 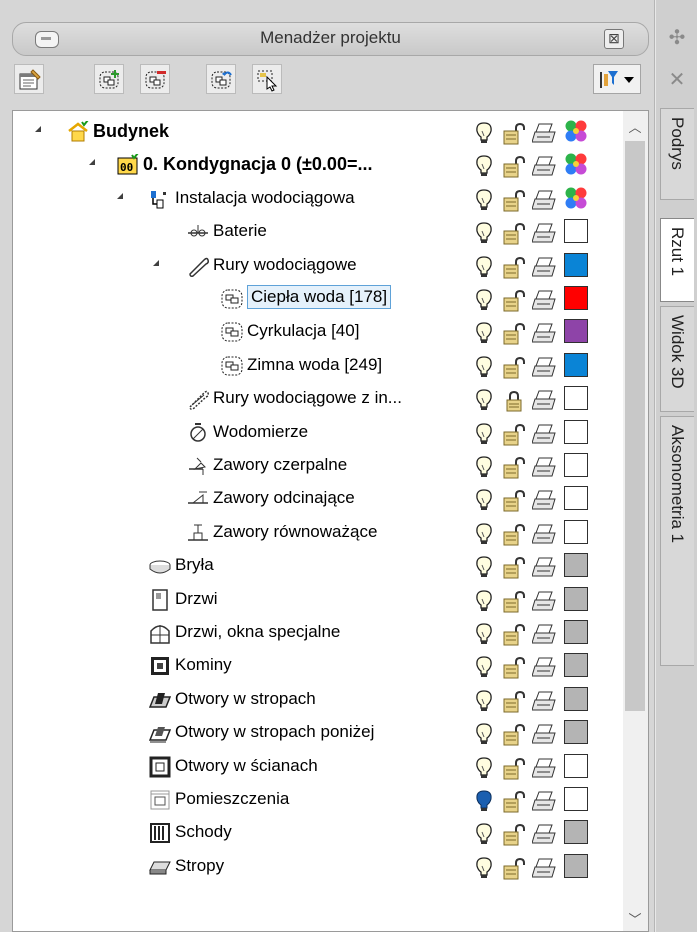 I want to click on view-tab: Rzut 1, so click(x=677, y=260).